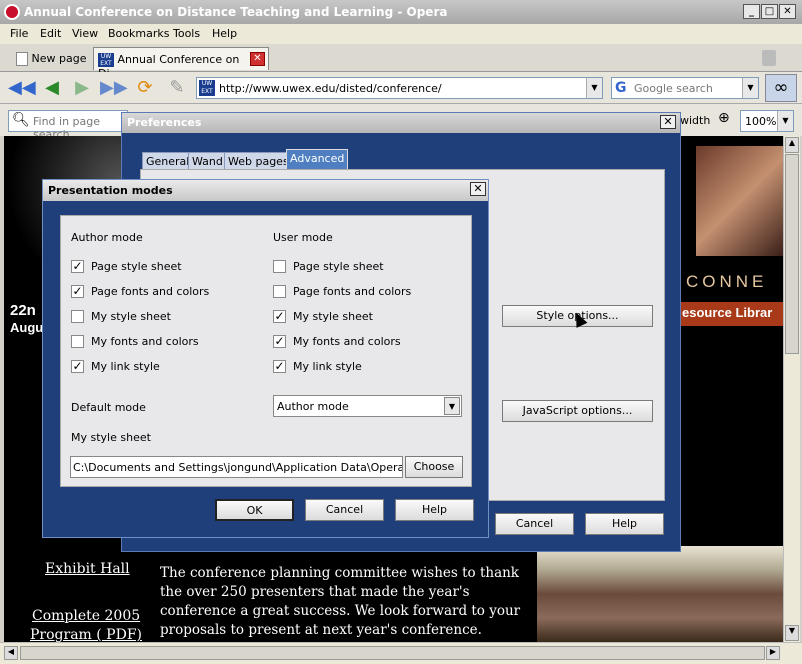 This screenshot has height=664, width=802. I want to click on cancel-button: Cancel, so click(344, 510).